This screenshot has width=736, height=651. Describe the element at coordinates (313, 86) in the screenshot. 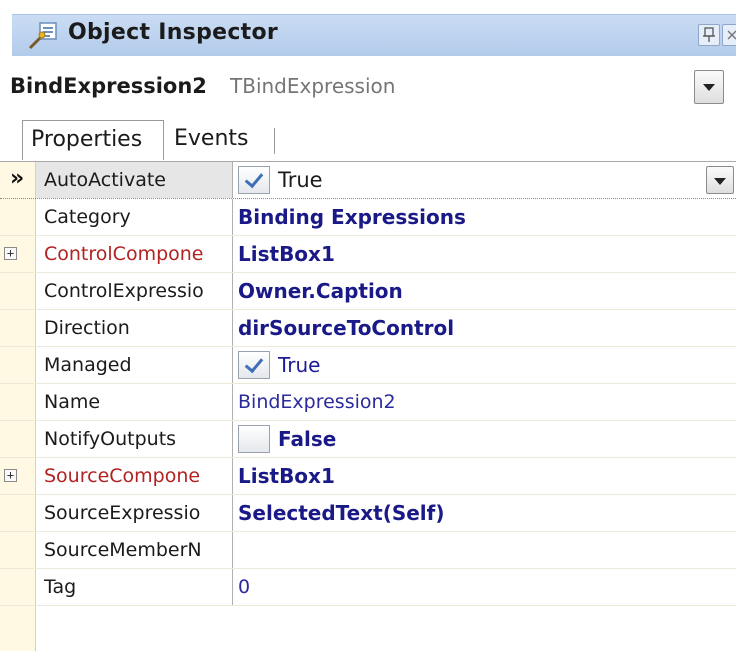

I see `selected-object-type: TBindExpression` at that location.